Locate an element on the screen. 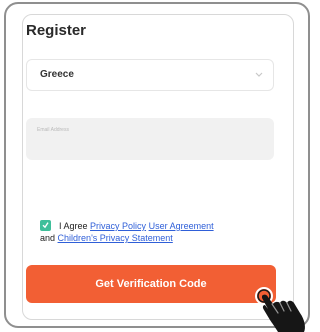  agreement-text-line2: and Children's Privacy Statement is located at coordinates (106, 238).